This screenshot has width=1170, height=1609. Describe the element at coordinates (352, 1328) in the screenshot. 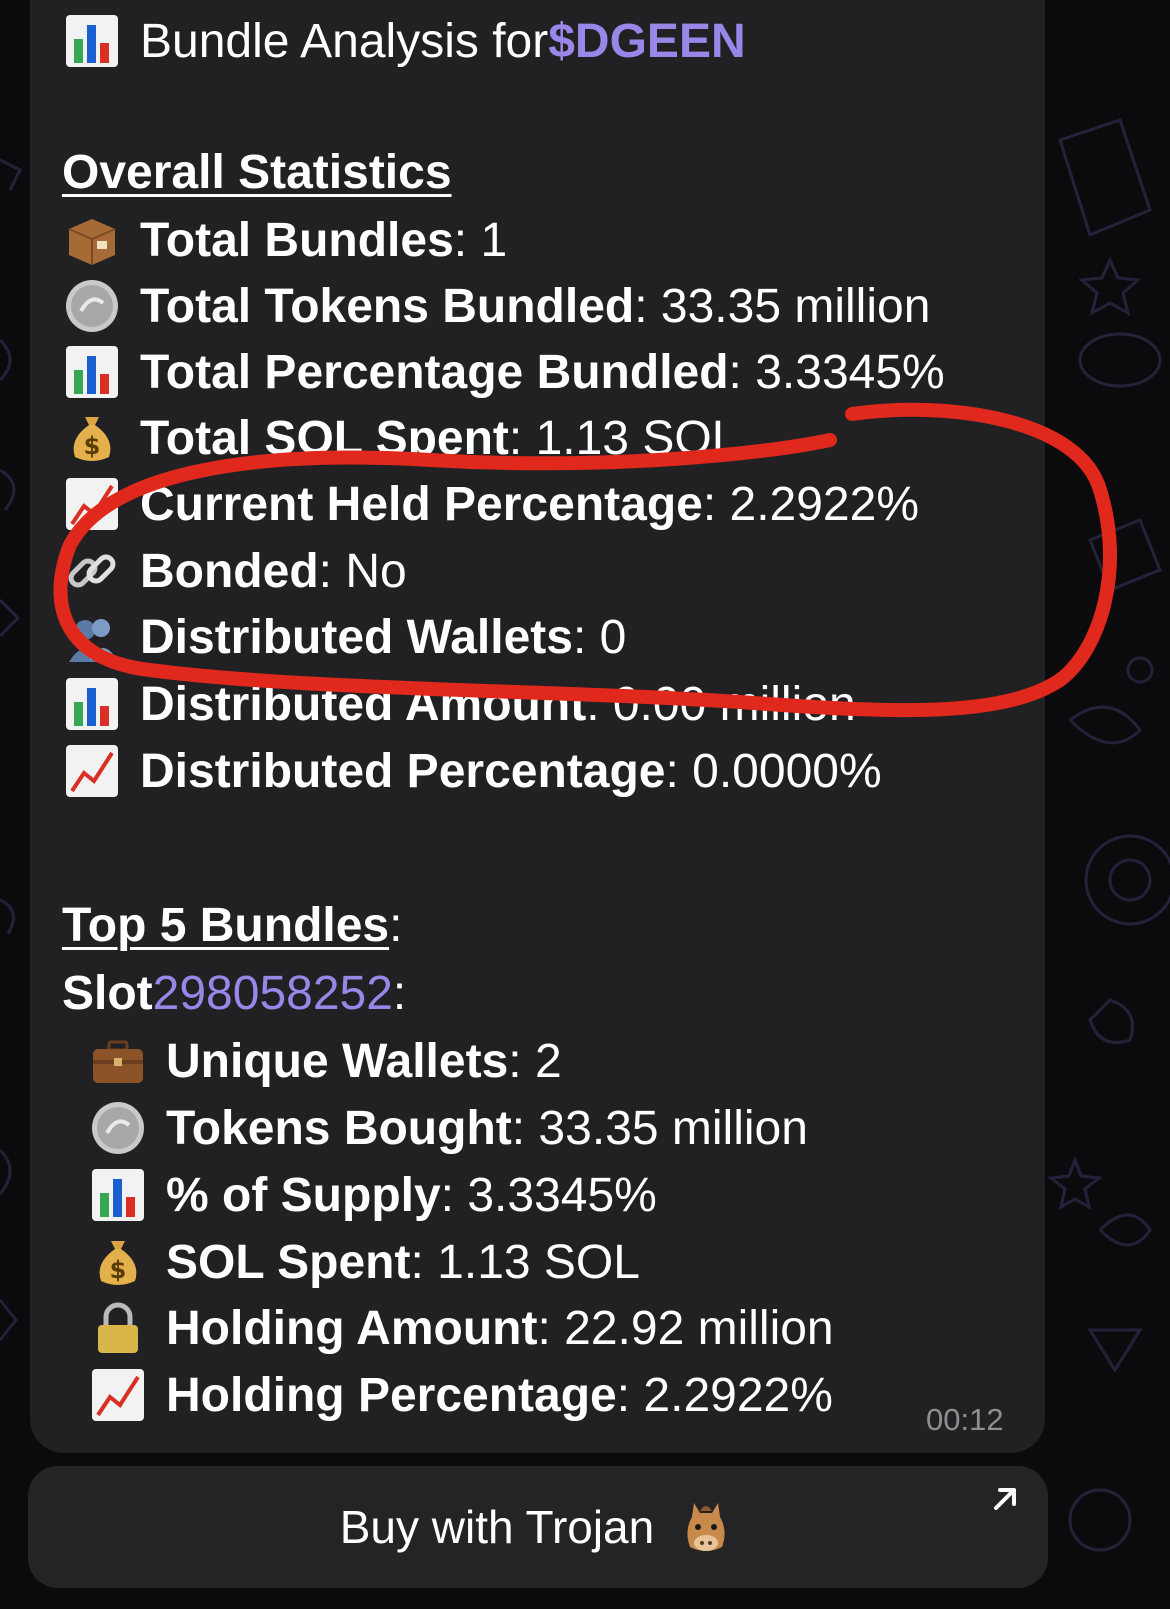

I see `row-label: Holding Amount` at that location.